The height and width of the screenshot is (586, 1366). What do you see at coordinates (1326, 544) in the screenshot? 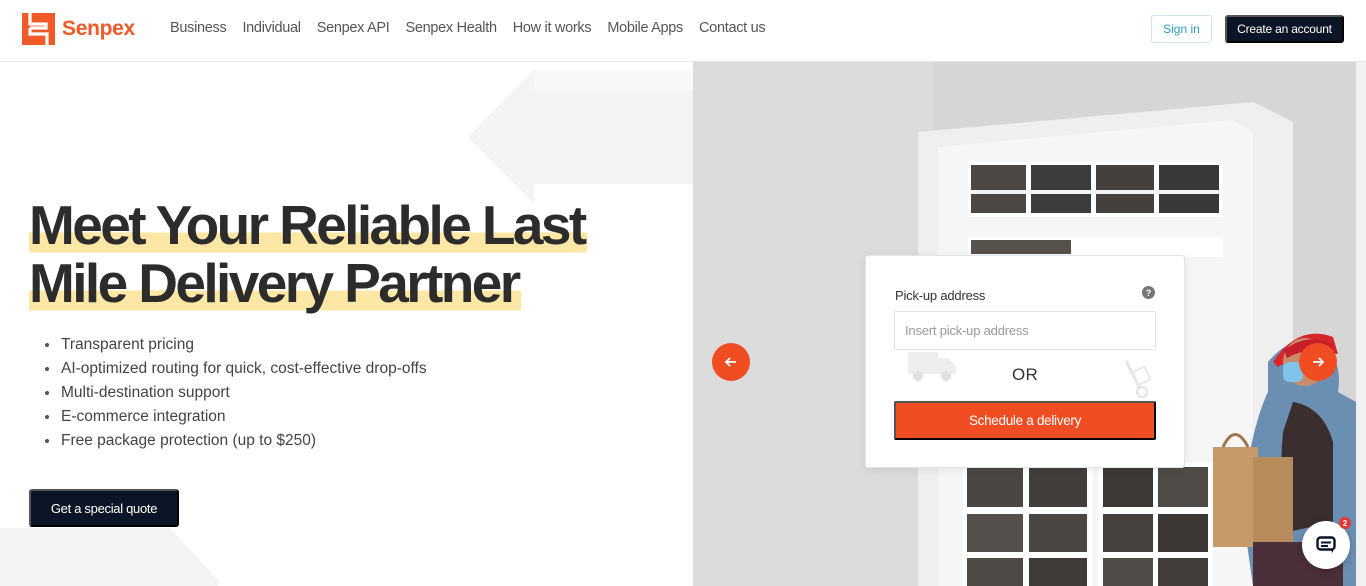
I see `chat-icon` at bounding box center [1326, 544].